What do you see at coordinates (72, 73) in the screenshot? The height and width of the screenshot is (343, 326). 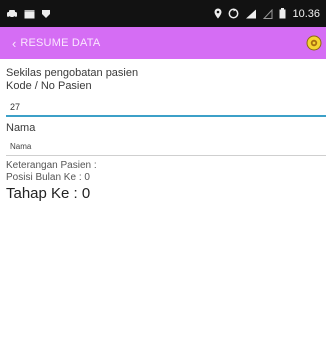 I see `section-subtitle: Sekilas pengobatan pasien` at bounding box center [72, 73].